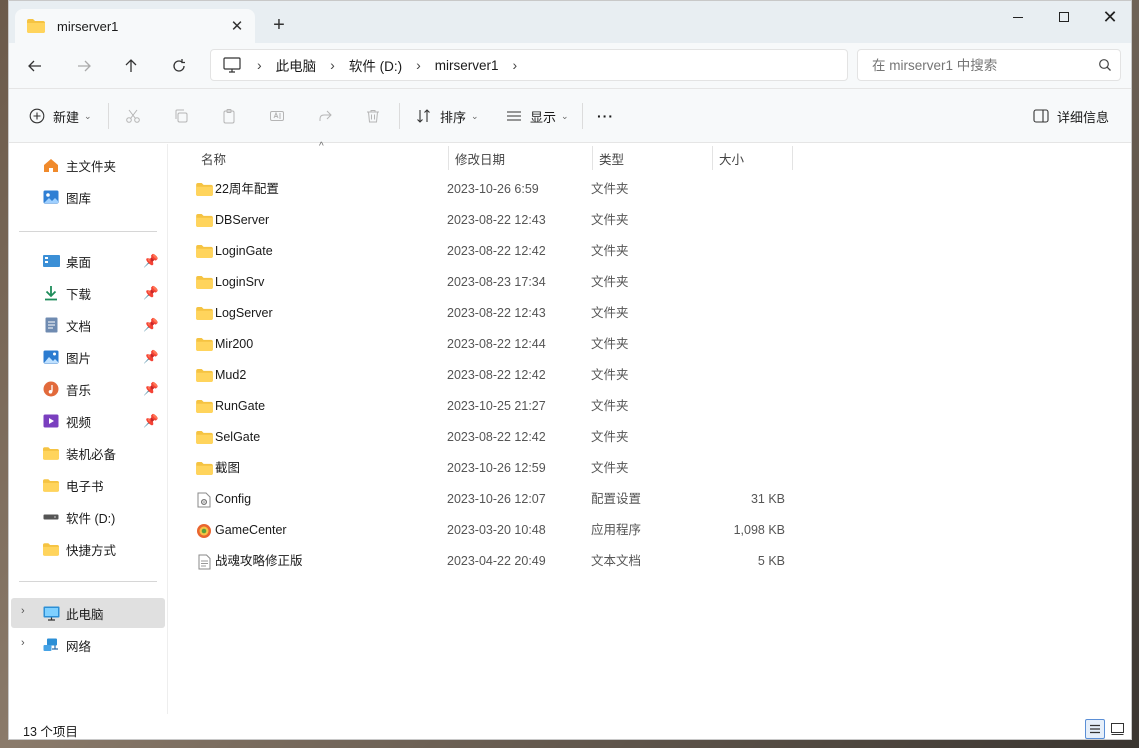 The image size is (1139, 748). Describe the element at coordinates (375, 65) in the screenshot. I see `breadcrumb-drive-d: 软件 (D:)` at that location.